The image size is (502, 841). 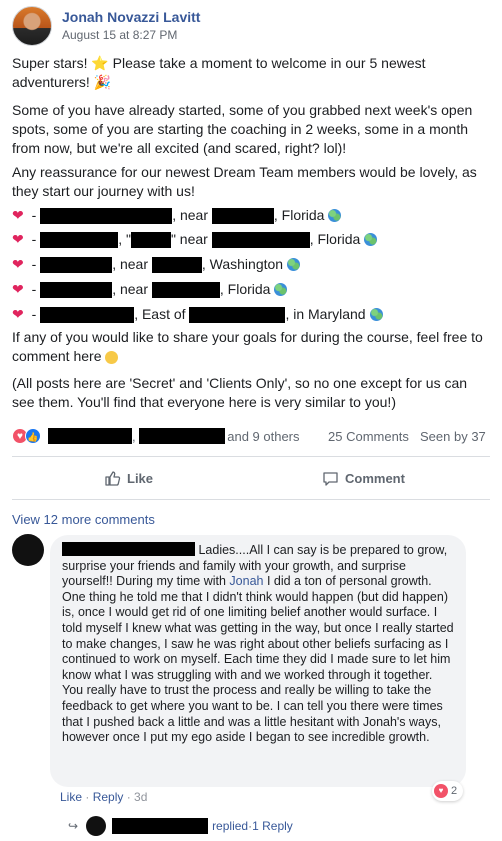 I want to click on welcome-list-item: ❤ - , near , Washington, so click(x=156, y=264).